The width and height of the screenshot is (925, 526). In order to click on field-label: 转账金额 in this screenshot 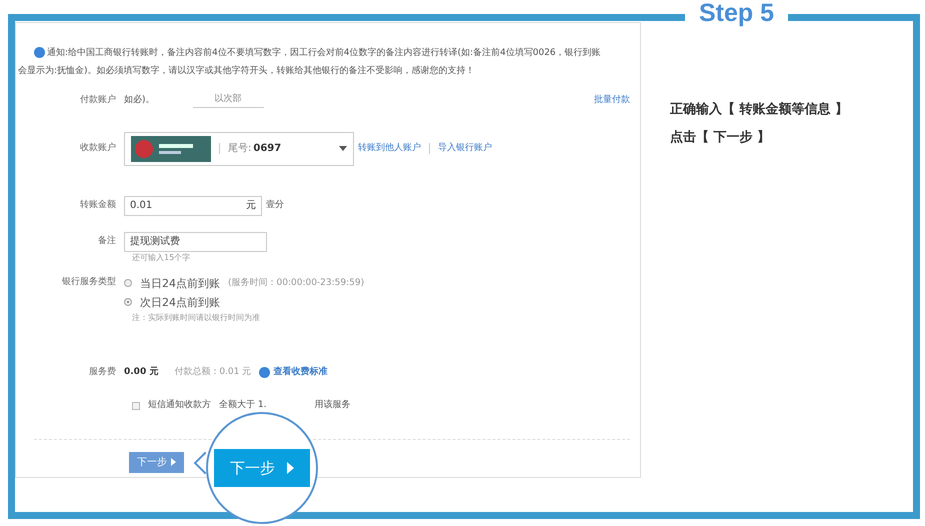, I will do `click(98, 205)`.